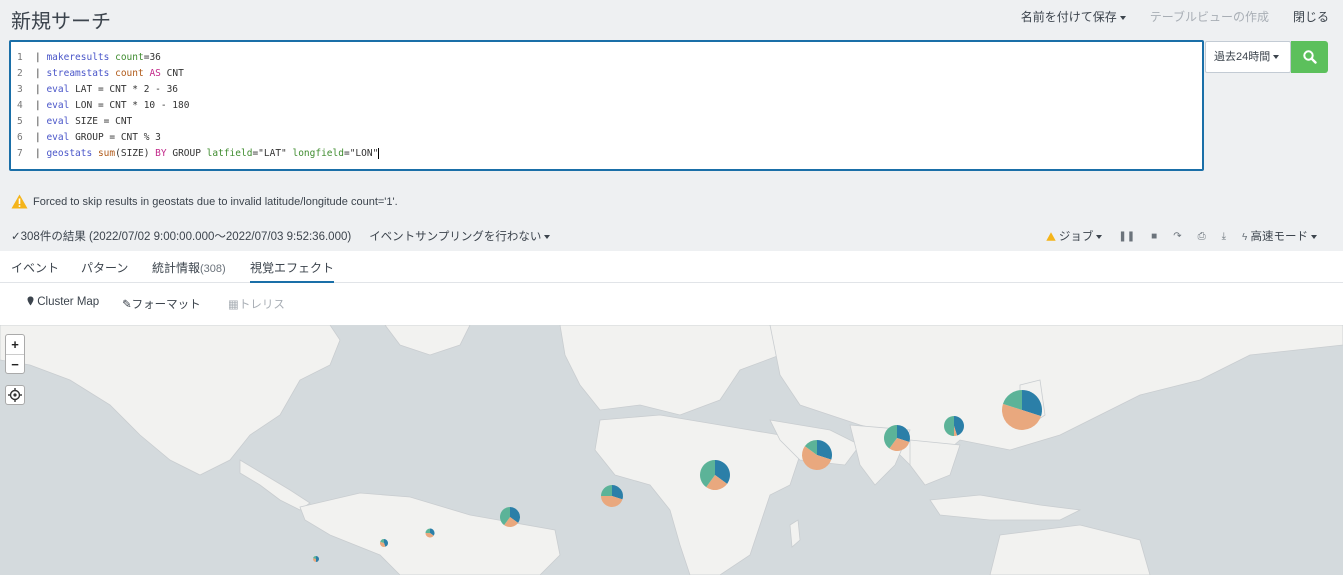 This screenshot has height=575, width=1343. What do you see at coordinates (74, 122) in the screenshot?
I see `code-line: 5 | eval SIZE = CNT` at bounding box center [74, 122].